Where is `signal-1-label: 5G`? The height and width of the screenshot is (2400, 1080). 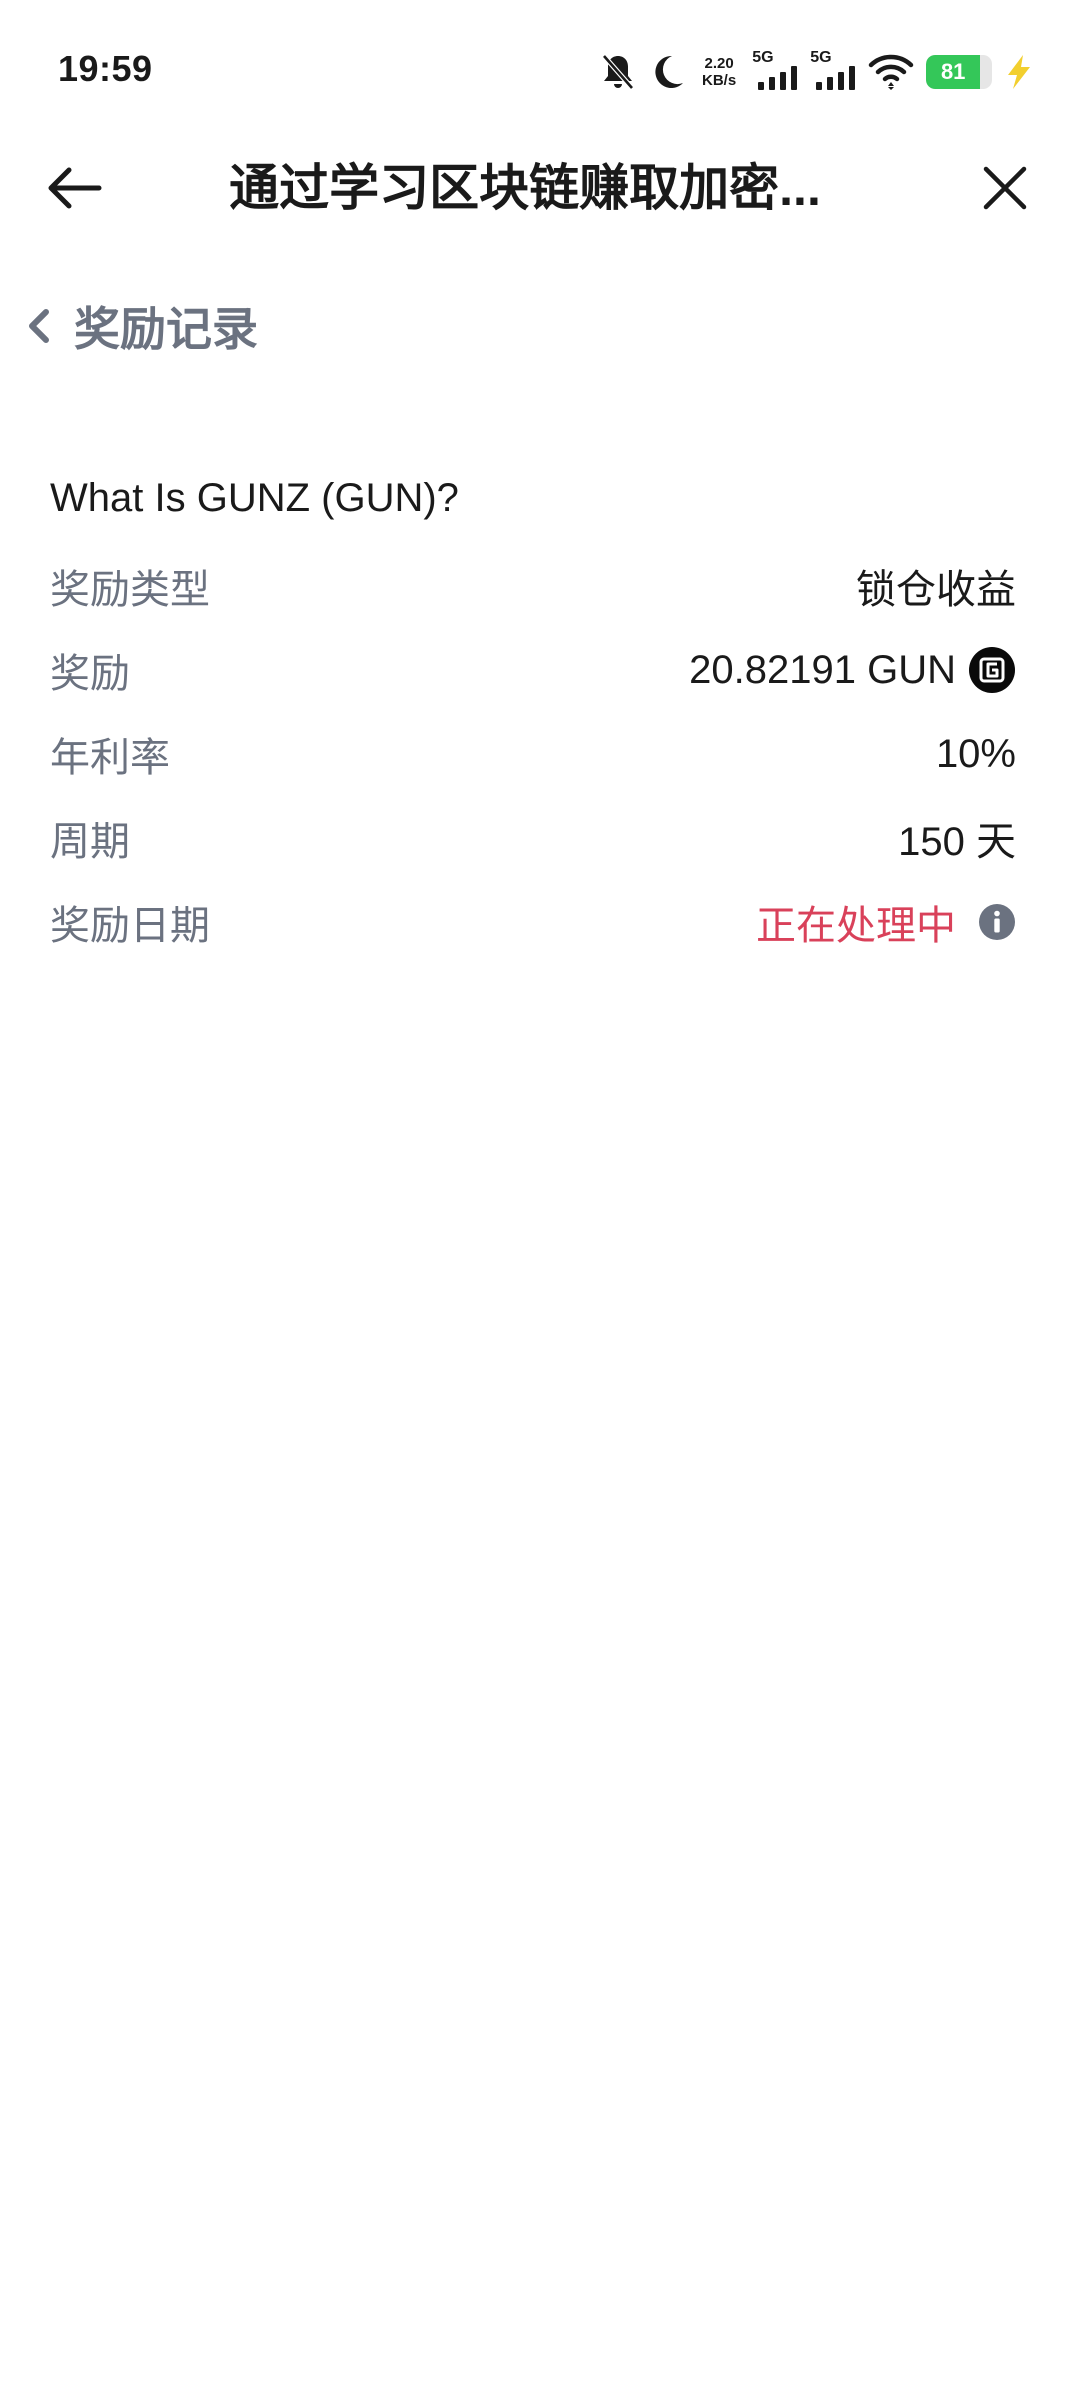 signal-1-label: 5G is located at coordinates (763, 57).